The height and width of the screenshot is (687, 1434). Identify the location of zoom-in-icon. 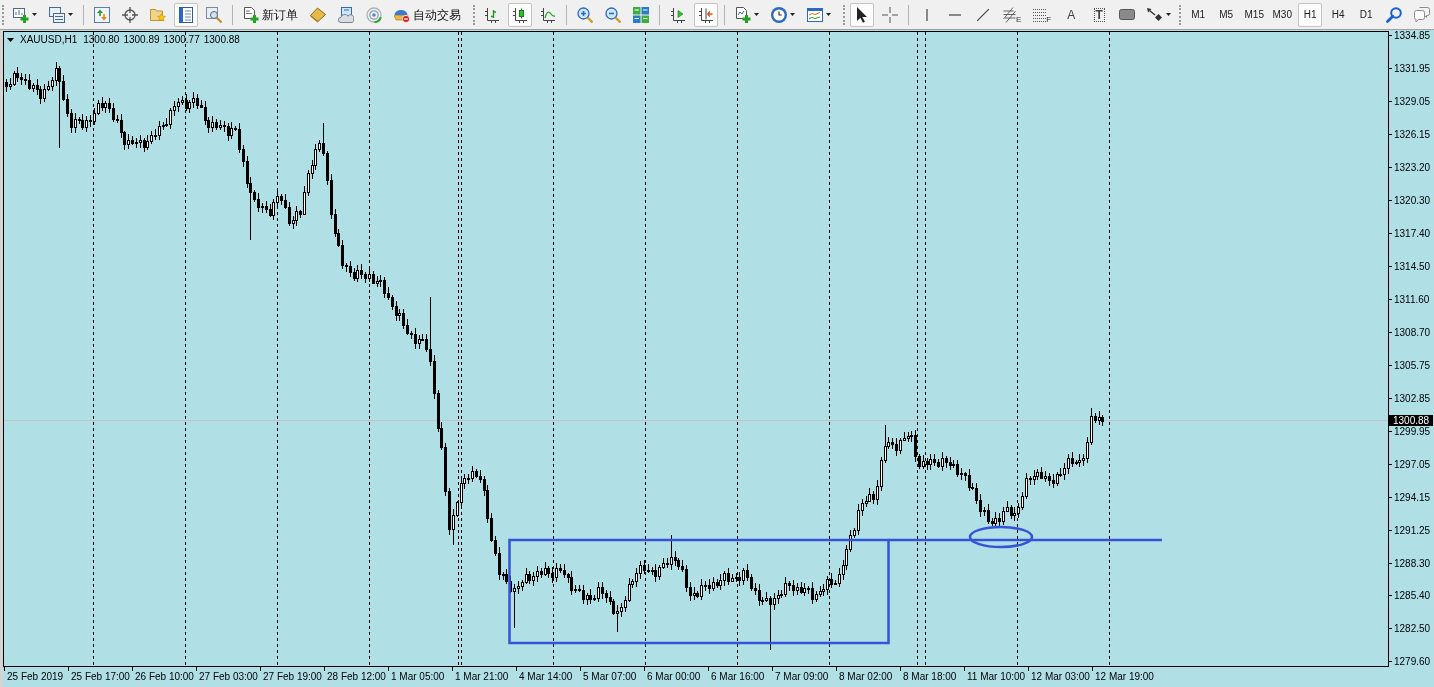
(585, 14).